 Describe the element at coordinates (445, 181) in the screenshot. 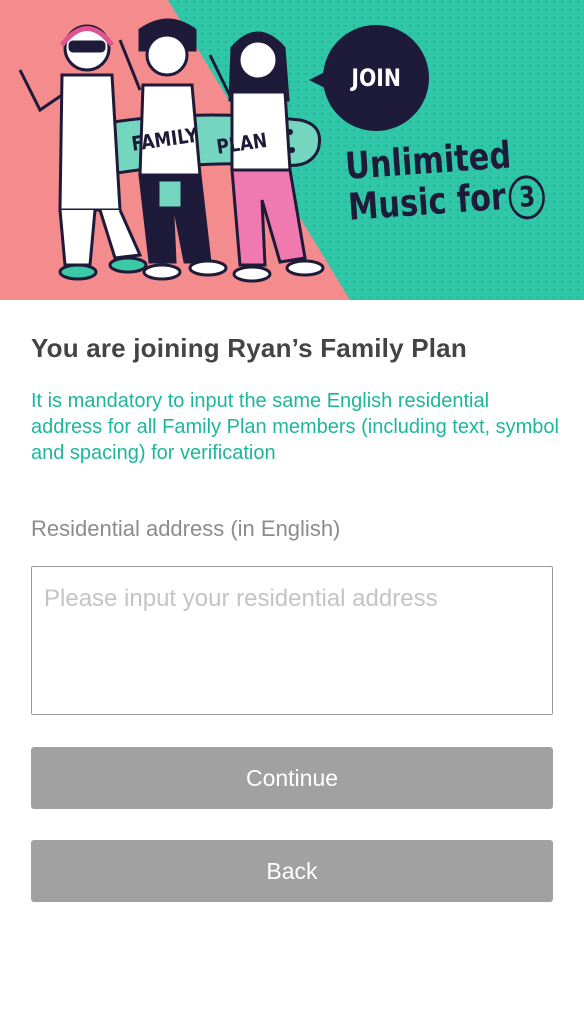

I see `banner-headline: Unlimited Music for 3` at that location.